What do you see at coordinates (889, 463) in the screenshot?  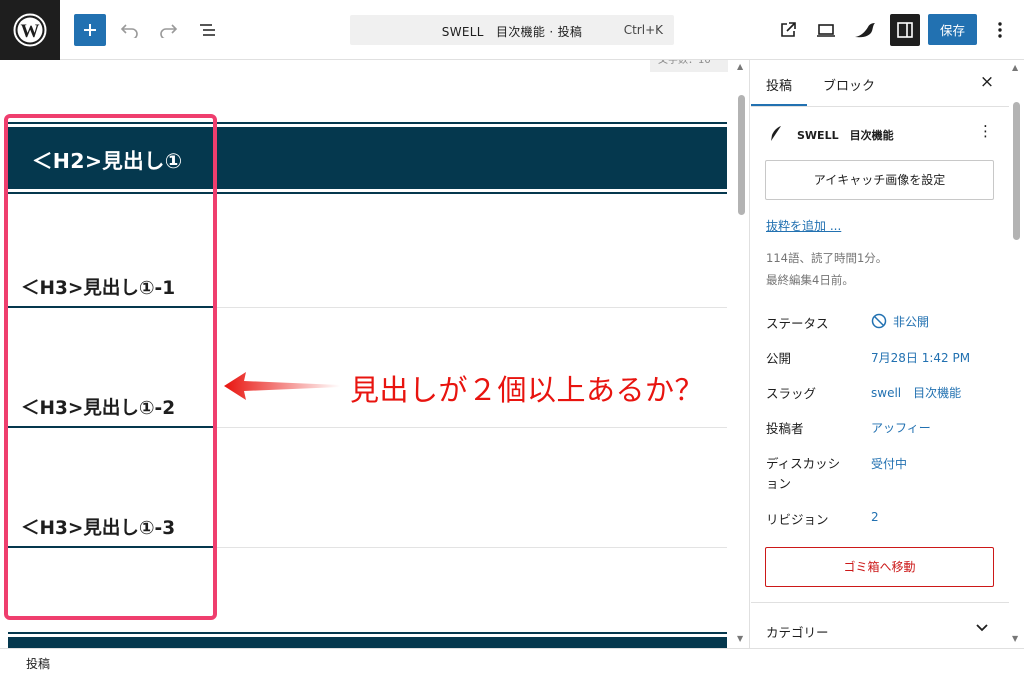 I see `discussion-value: 受付中` at bounding box center [889, 463].